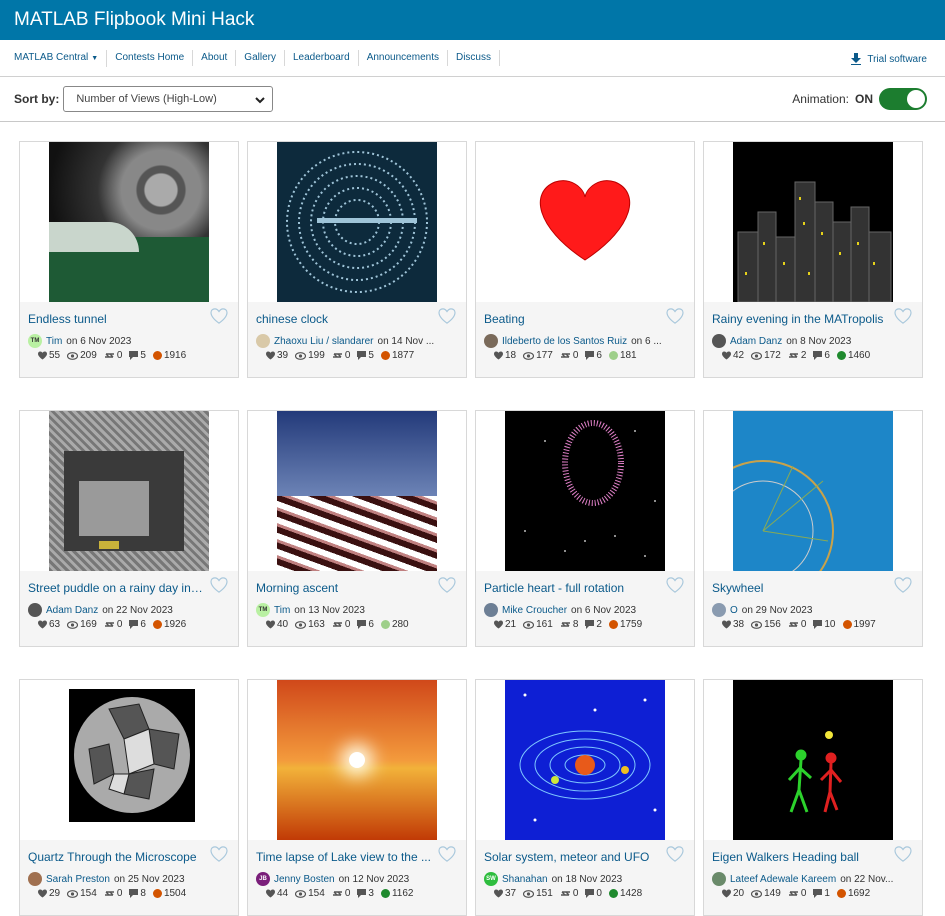 This screenshot has height=916, width=945. I want to click on score-stat: 1162, so click(396, 893).